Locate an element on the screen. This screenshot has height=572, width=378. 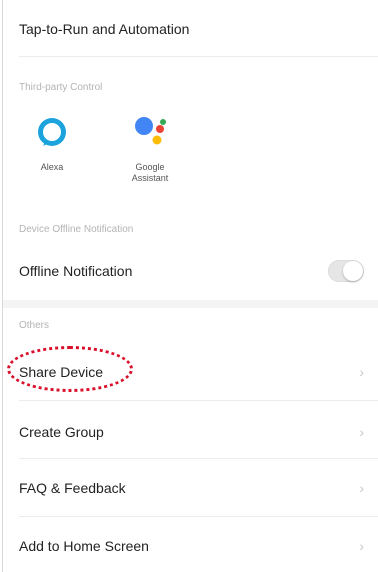
tap-to-run-label: Tap-to-Run and Automation is located at coordinates (104, 29).